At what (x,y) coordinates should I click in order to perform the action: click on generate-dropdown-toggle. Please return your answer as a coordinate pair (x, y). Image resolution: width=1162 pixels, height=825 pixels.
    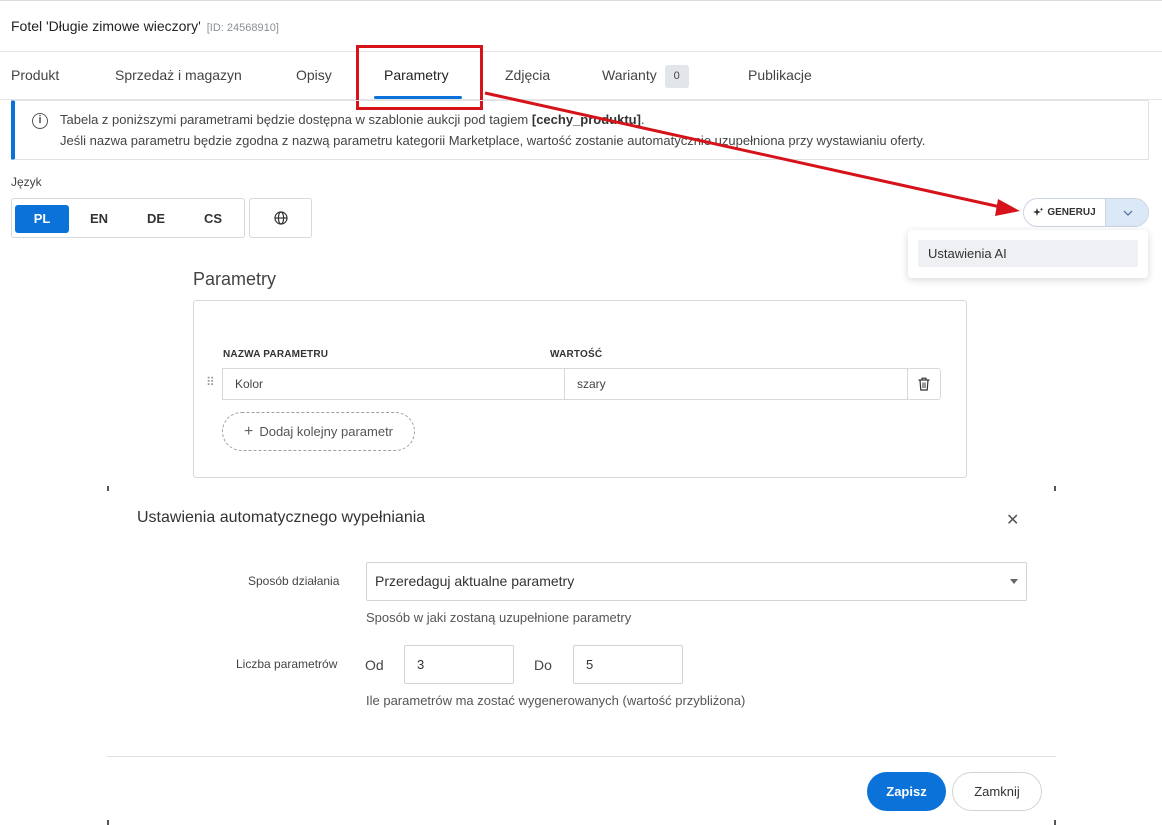
    Looking at the image, I should click on (1127, 212).